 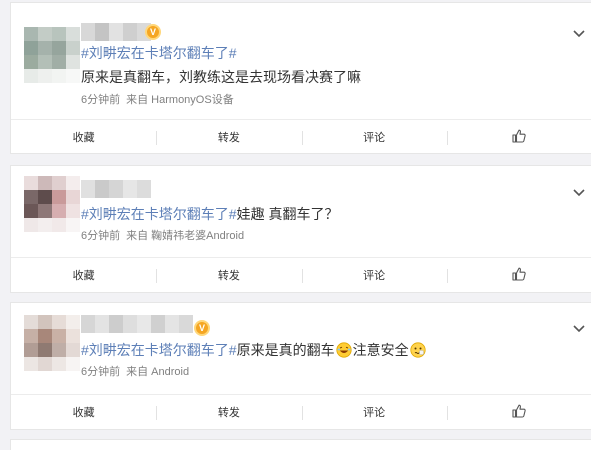 I want to click on post-hashtag-line: #刘畊宏在卡塔尔翻车了#, so click(x=159, y=53).